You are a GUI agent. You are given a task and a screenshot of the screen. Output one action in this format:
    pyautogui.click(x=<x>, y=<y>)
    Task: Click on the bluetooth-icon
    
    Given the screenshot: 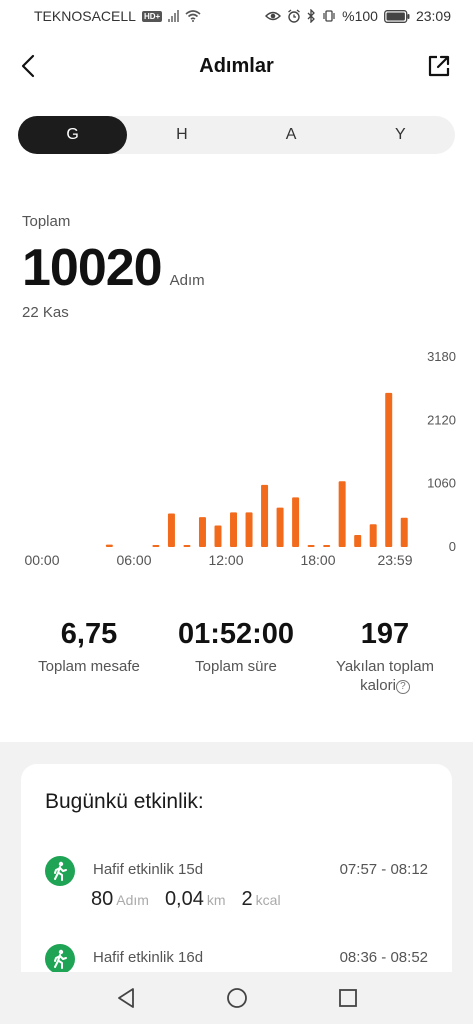 What is the action you would take?
    pyautogui.click(x=311, y=16)
    